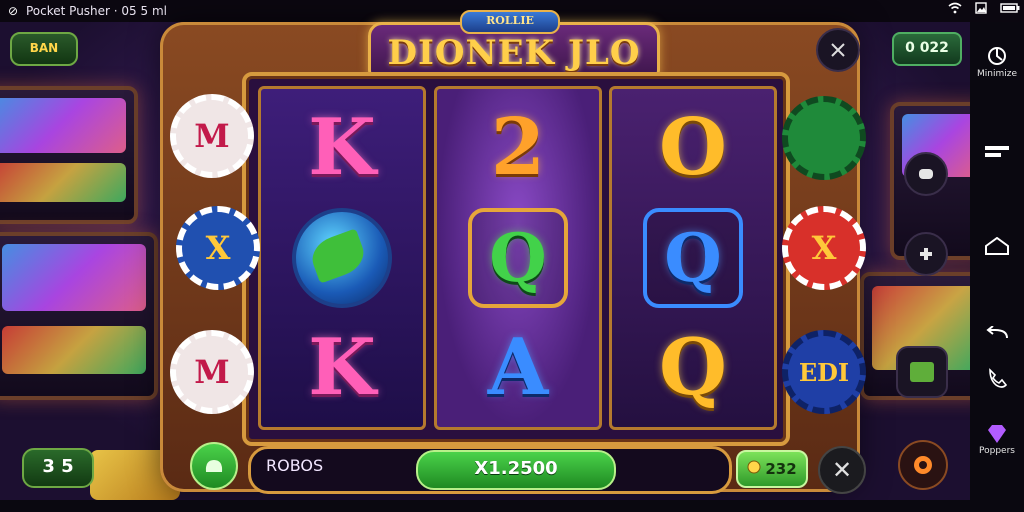  Describe the element at coordinates (510, 22) in the screenshot. I see `title-badge: ROLLIE` at that location.